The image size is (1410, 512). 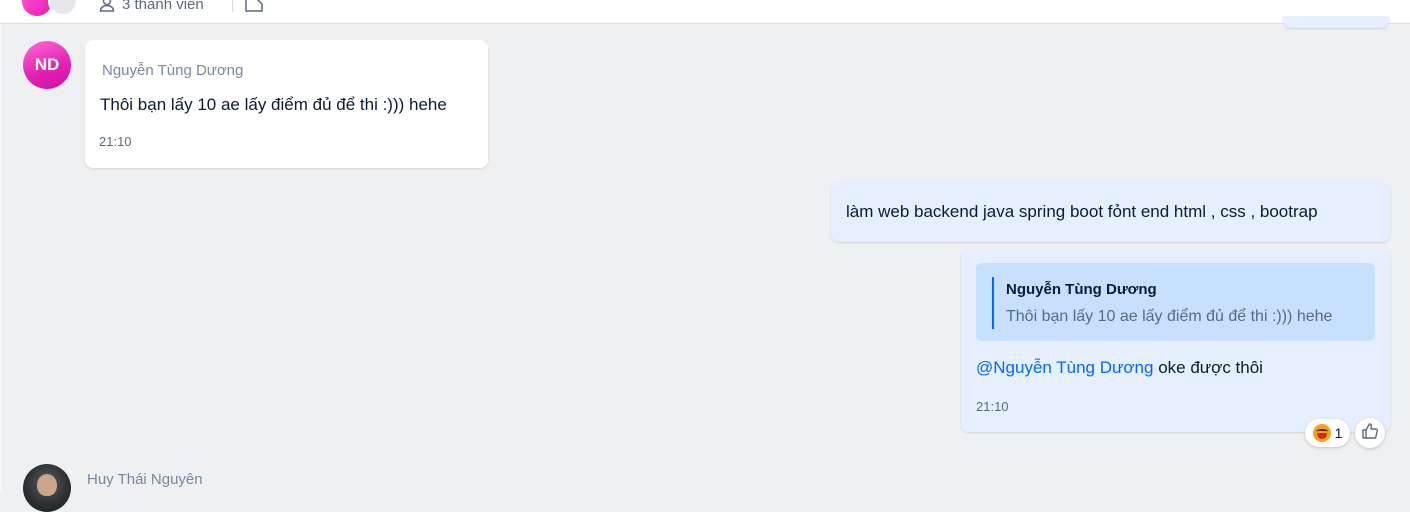 What do you see at coordinates (107, 6) in the screenshot?
I see `user-icon` at bounding box center [107, 6].